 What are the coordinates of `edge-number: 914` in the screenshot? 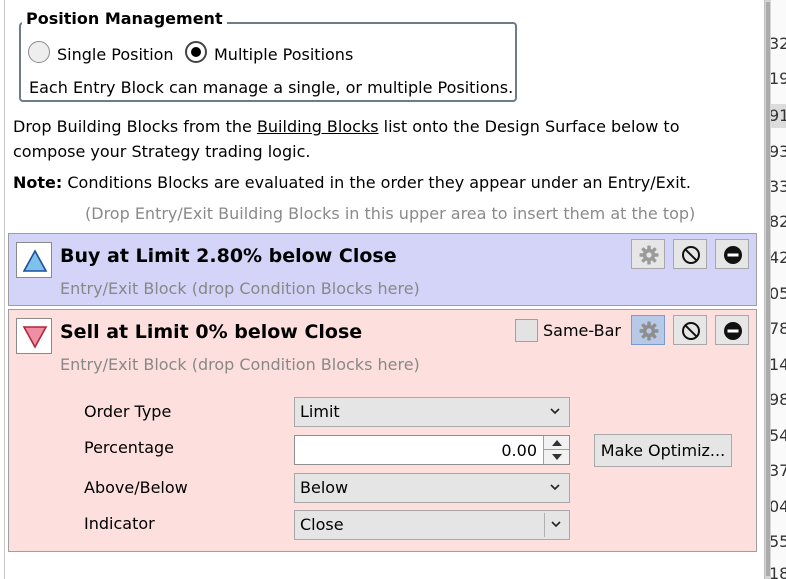 It's located at (778, 116).